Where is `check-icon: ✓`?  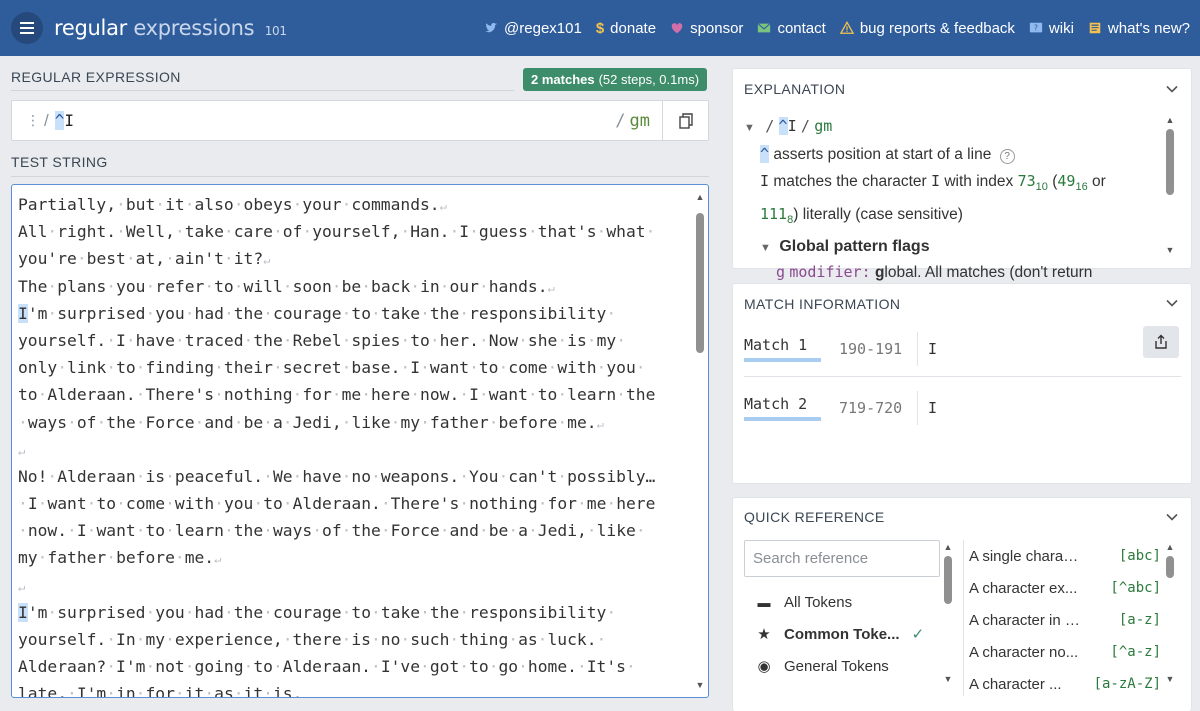
check-icon: ✓ is located at coordinates (918, 634).